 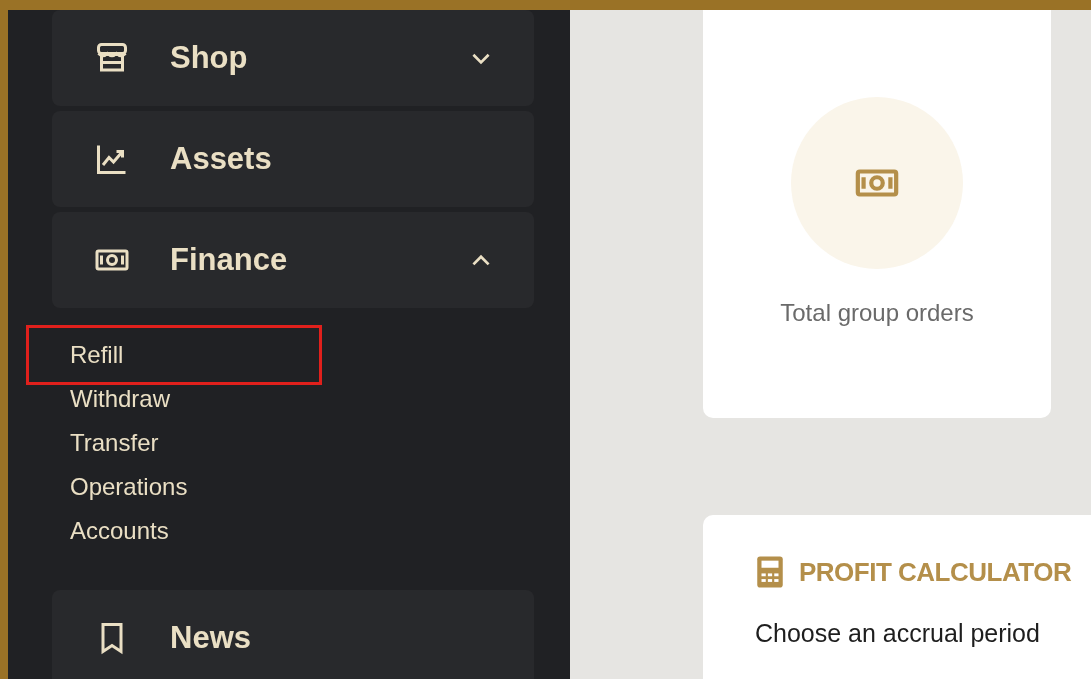 What do you see at coordinates (770, 572) in the screenshot?
I see `calculator-icon` at bounding box center [770, 572].